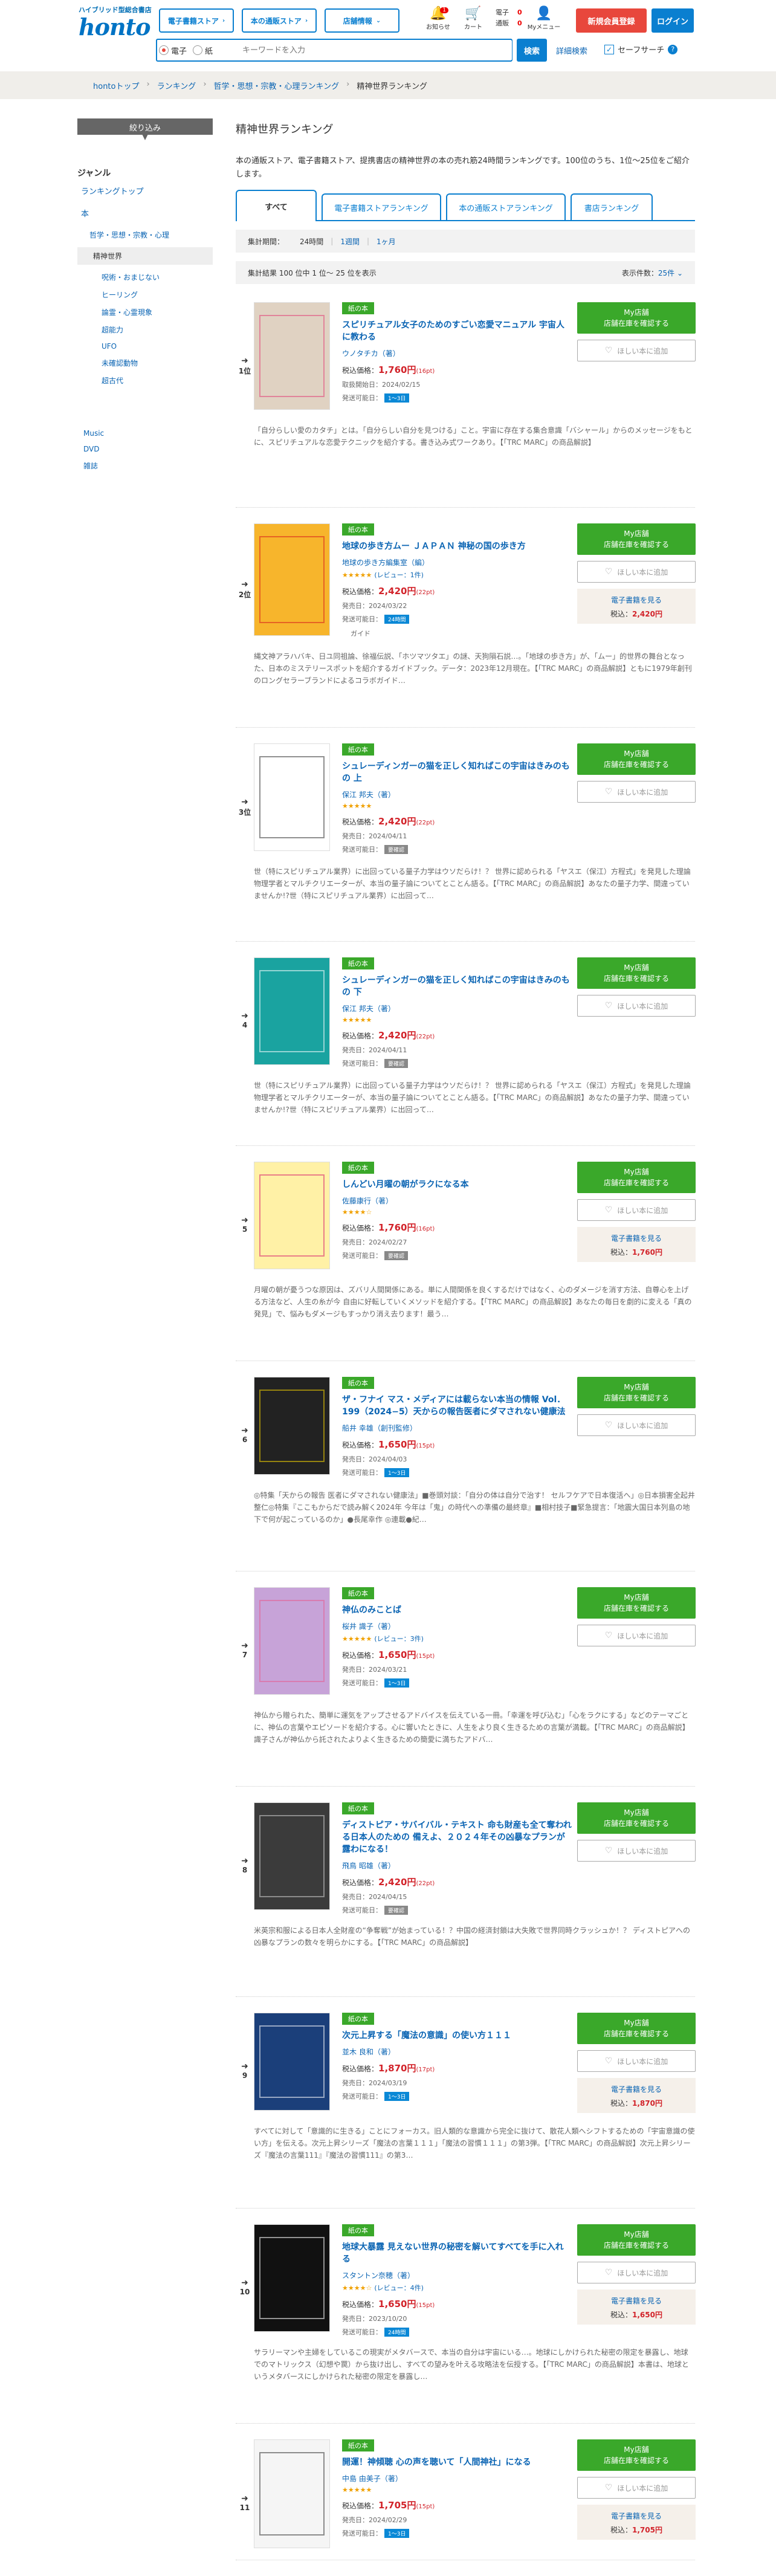 This screenshot has height=2576, width=776. I want to click on review-count: (レビュー：3件), so click(399, 1639).